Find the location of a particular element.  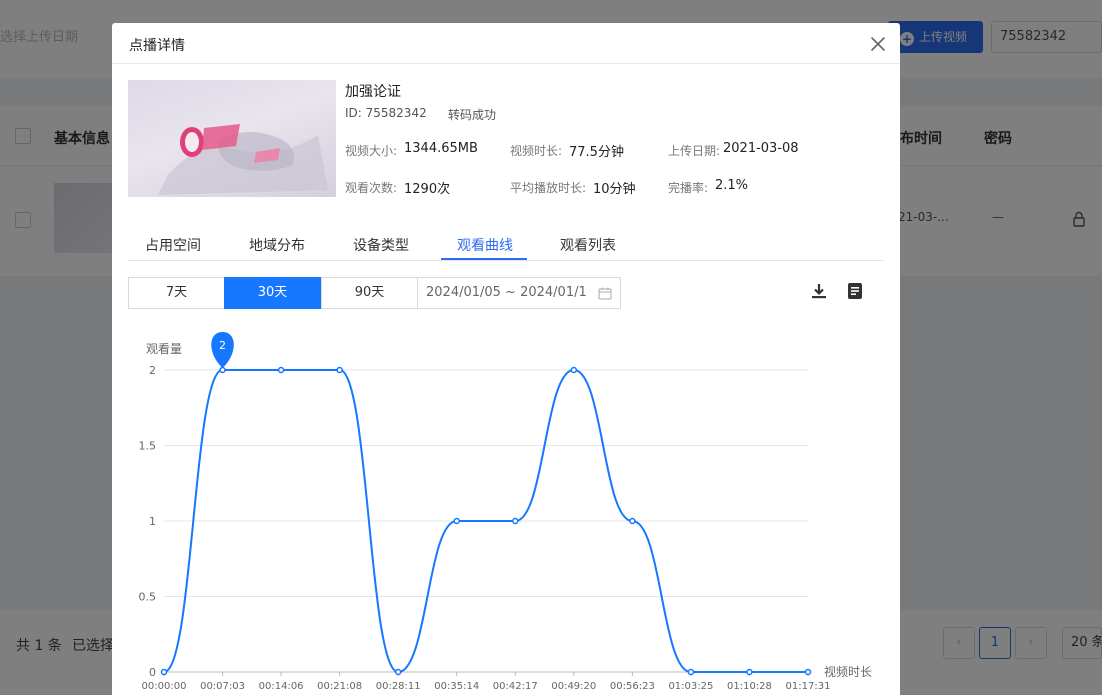

date-range-picker: 2024/01/05 ~ 2024/01/1 is located at coordinates (519, 293).